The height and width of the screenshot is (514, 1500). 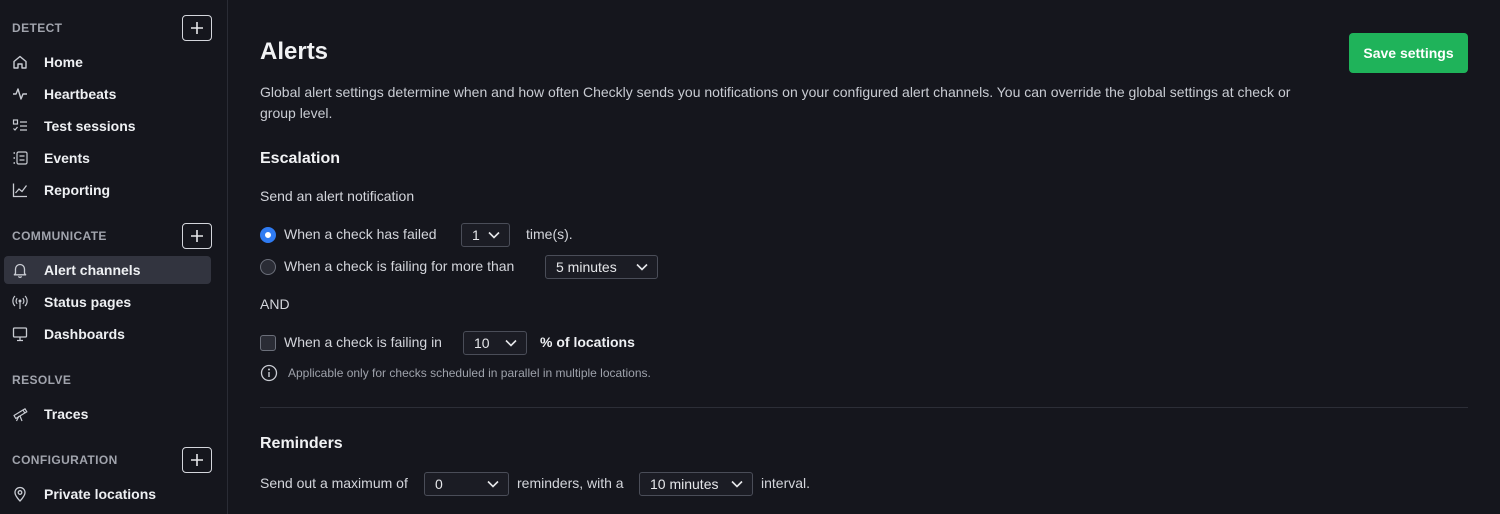 What do you see at coordinates (300, 158) in the screenshot?
I see `escalation-heading: Escalation` at bounding box center [300, 158].